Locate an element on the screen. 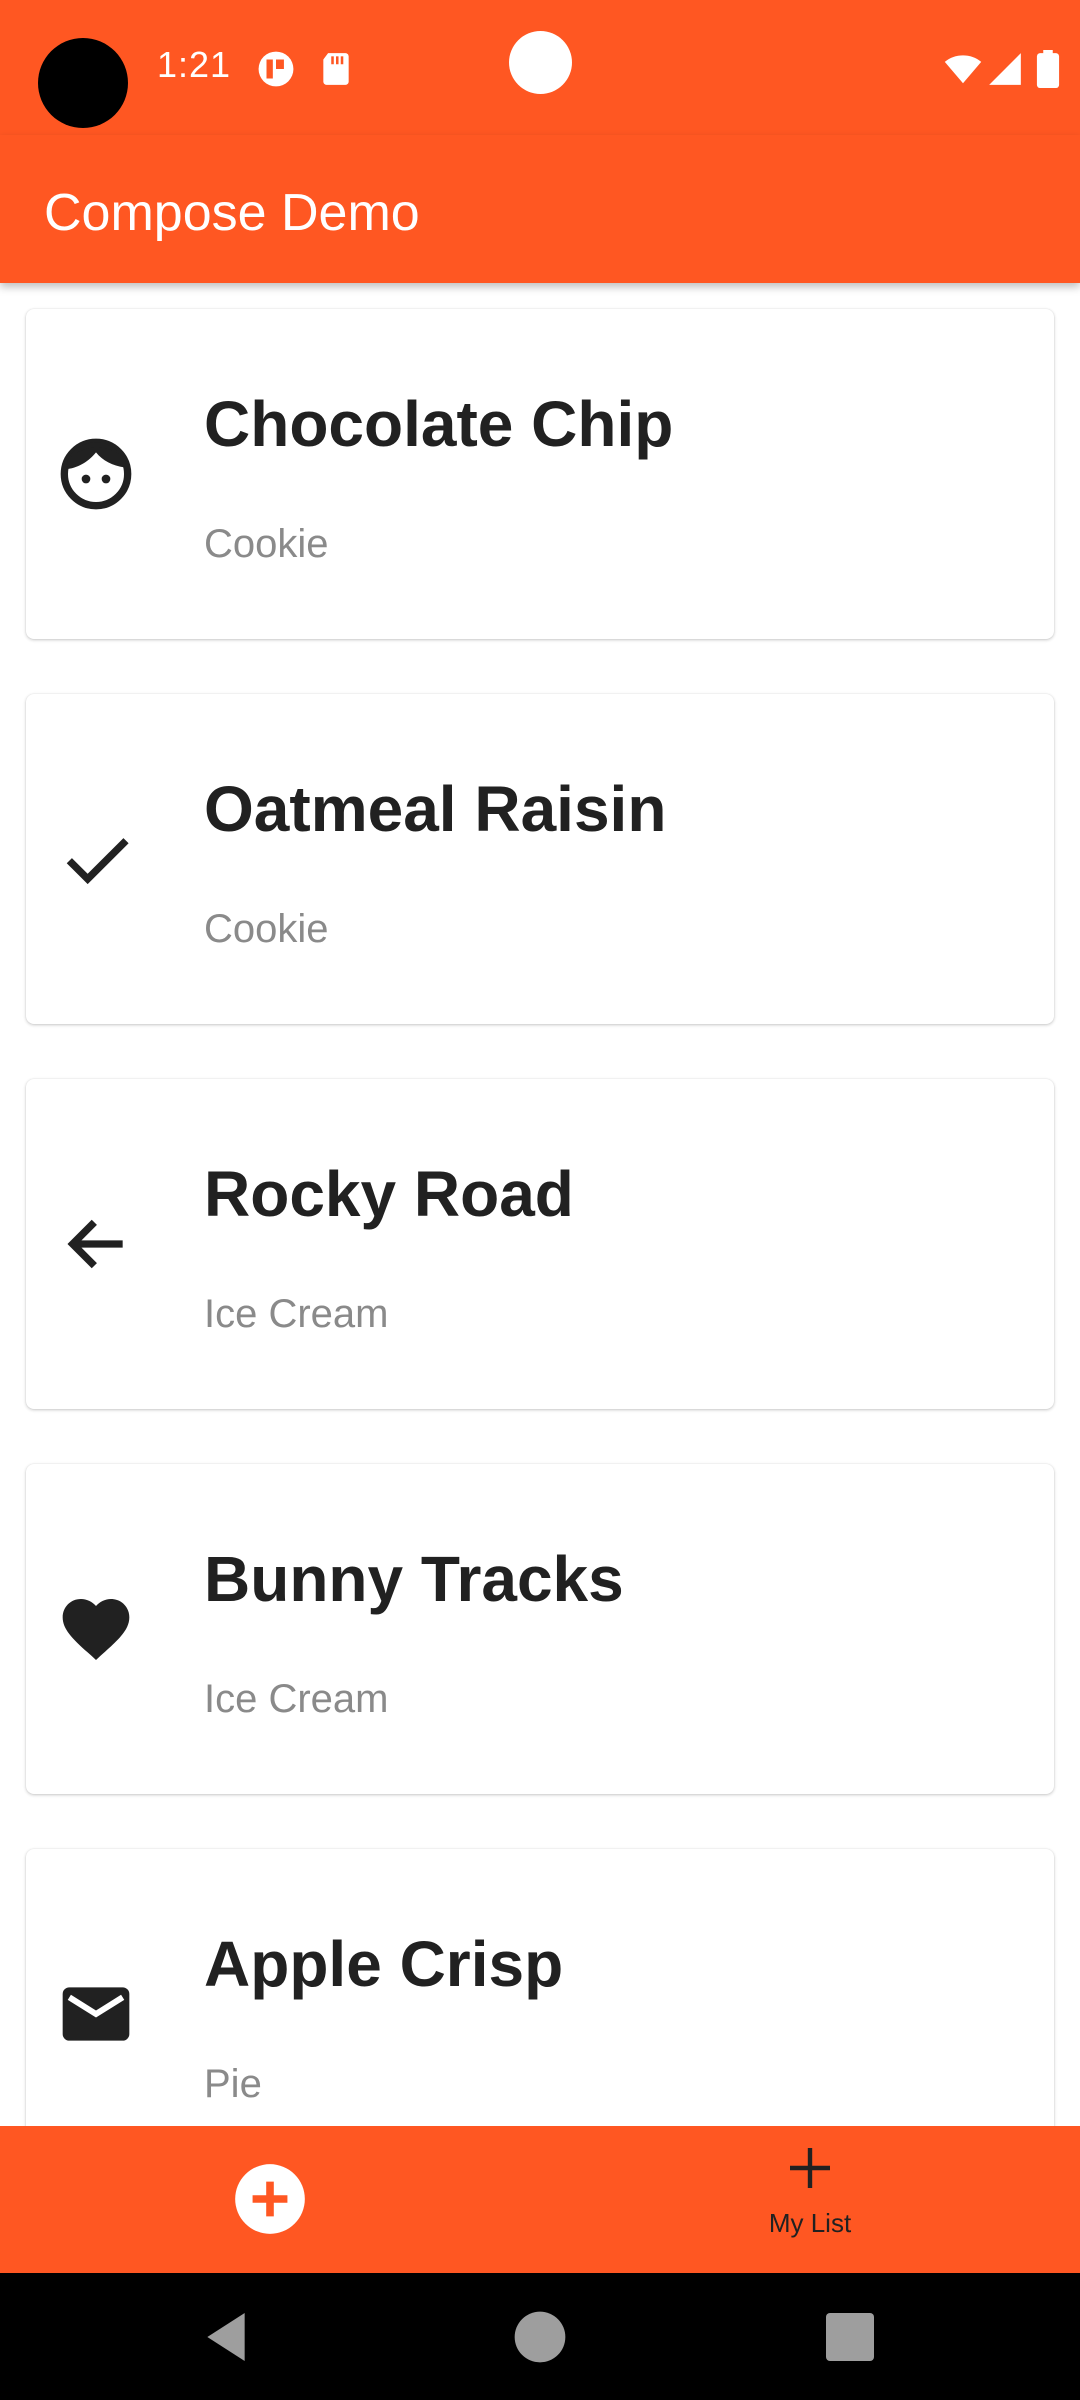 The height and width of the screenshot is (2400, 1080). item-title: Oatmeal Raisin is located at coordinates (435, 809).